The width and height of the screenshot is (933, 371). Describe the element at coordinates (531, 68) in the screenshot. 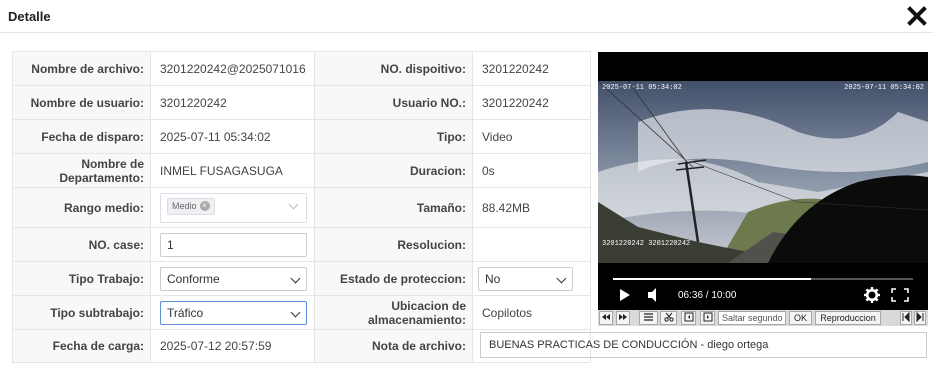

I see `value-no-dispositivo: 3201220242` at that location.